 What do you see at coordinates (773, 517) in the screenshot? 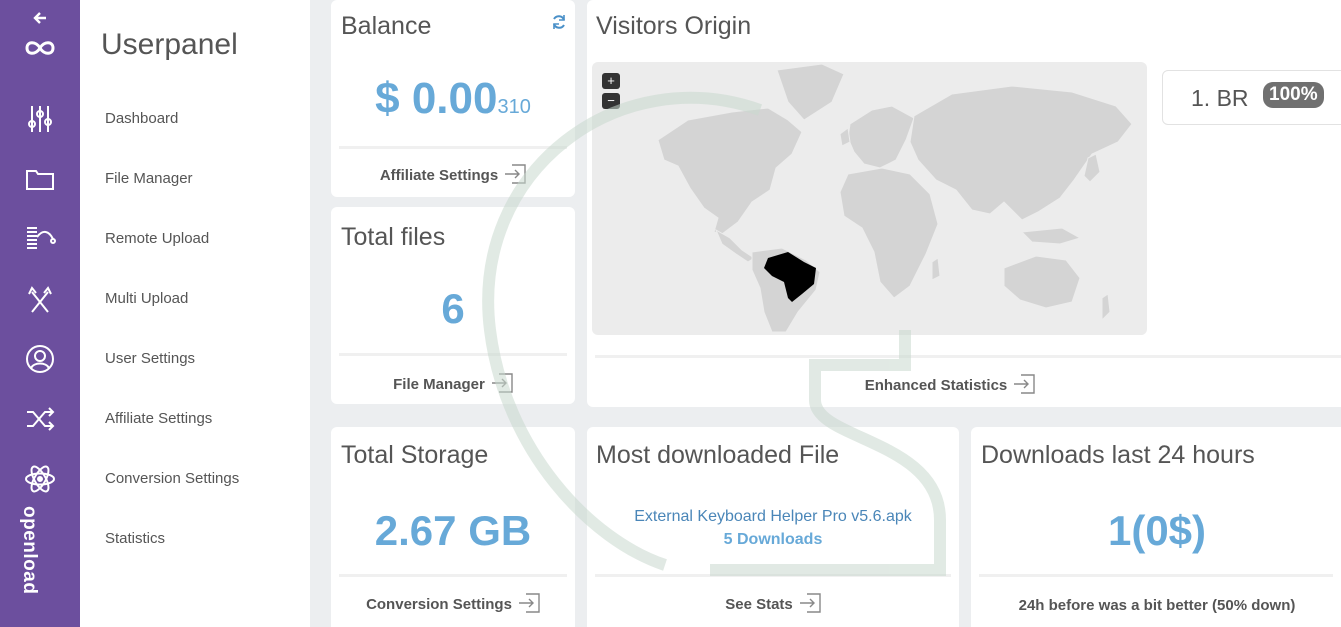
I see `top-file-link: External Keyboard Helper Pro v5.6.apk` at bounding box center [773, 517].